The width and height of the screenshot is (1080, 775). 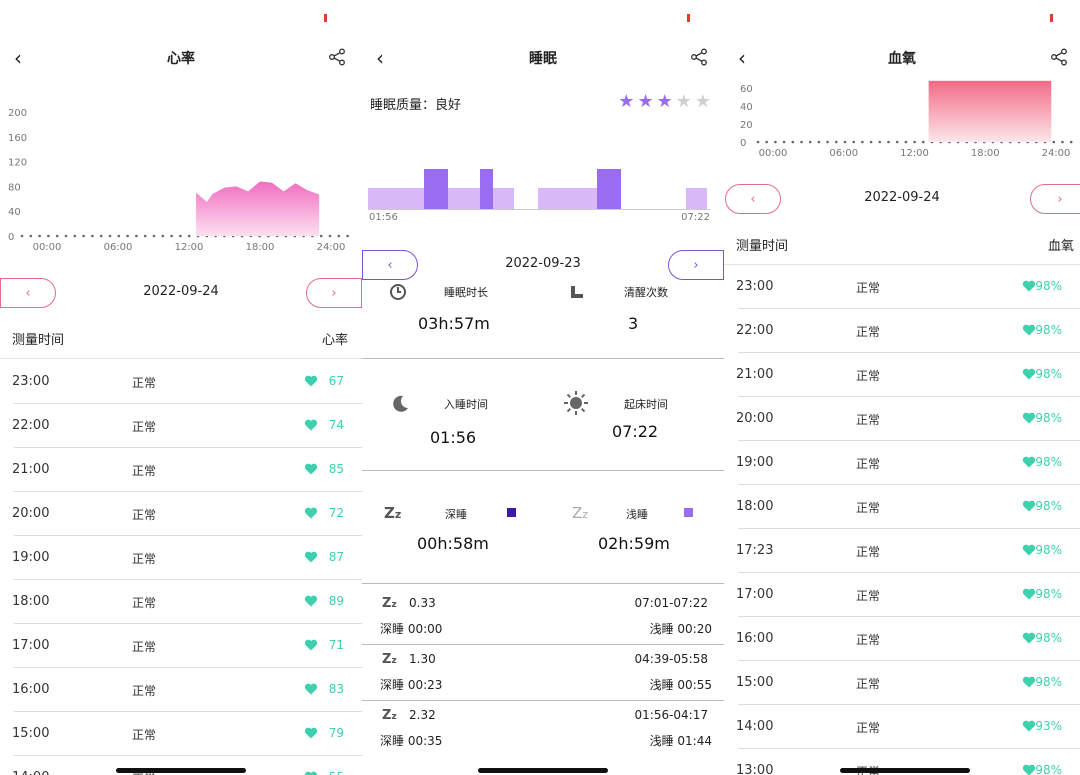 What do you see at coordinates (334, 340) in the screenshot?
I see `value-column-header: 心率` at bounding box center [334, 340].